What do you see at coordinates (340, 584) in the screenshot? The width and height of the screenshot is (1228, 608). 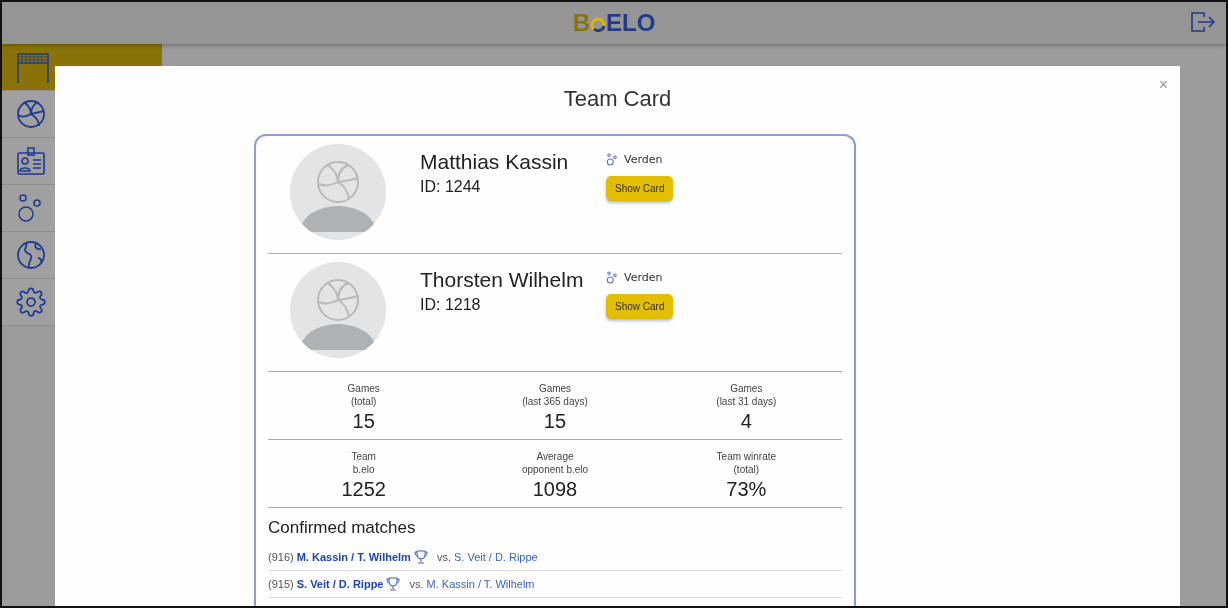 I see `winner-team-link: S. Veit / D. Rippe` at bounding box center [340, 584].